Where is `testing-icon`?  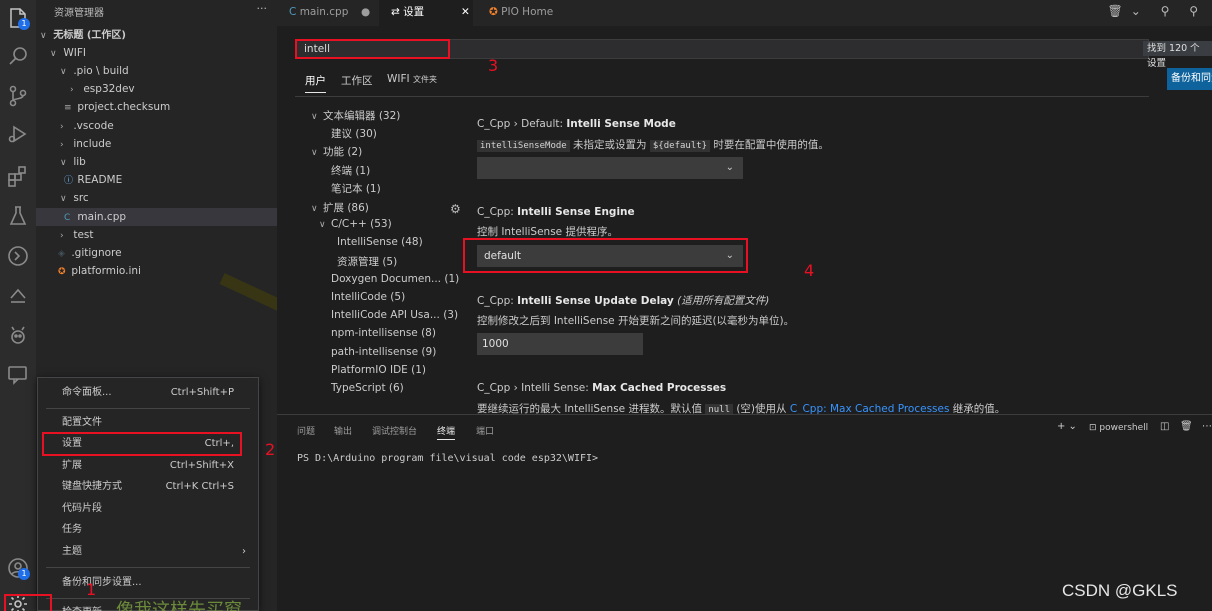
testing-icon is located at coordinates (18, 216).